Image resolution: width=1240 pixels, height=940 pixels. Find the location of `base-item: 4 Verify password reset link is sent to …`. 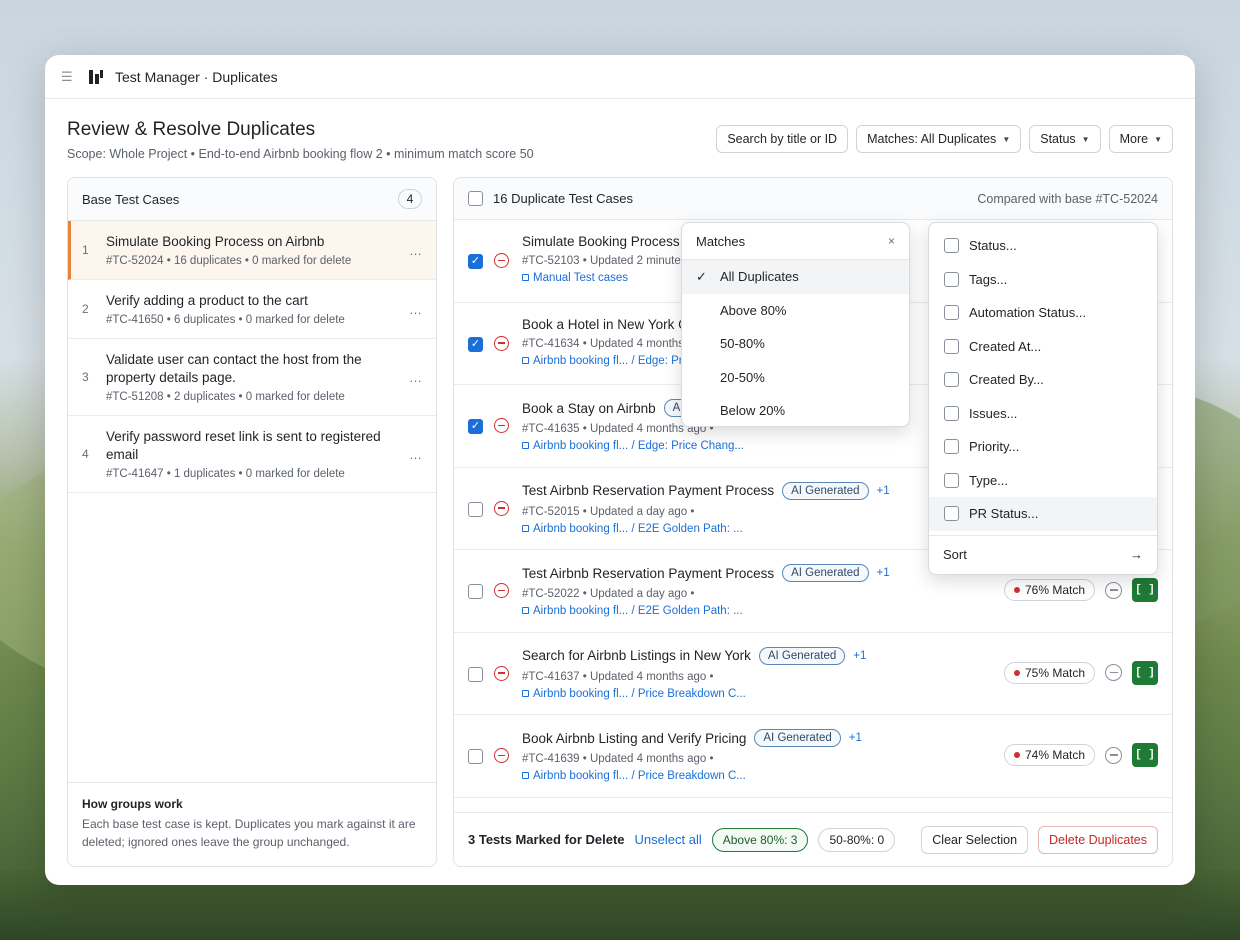

base-item: 4 Verify password reset link is sent to … is located at coordinates (252, 454).